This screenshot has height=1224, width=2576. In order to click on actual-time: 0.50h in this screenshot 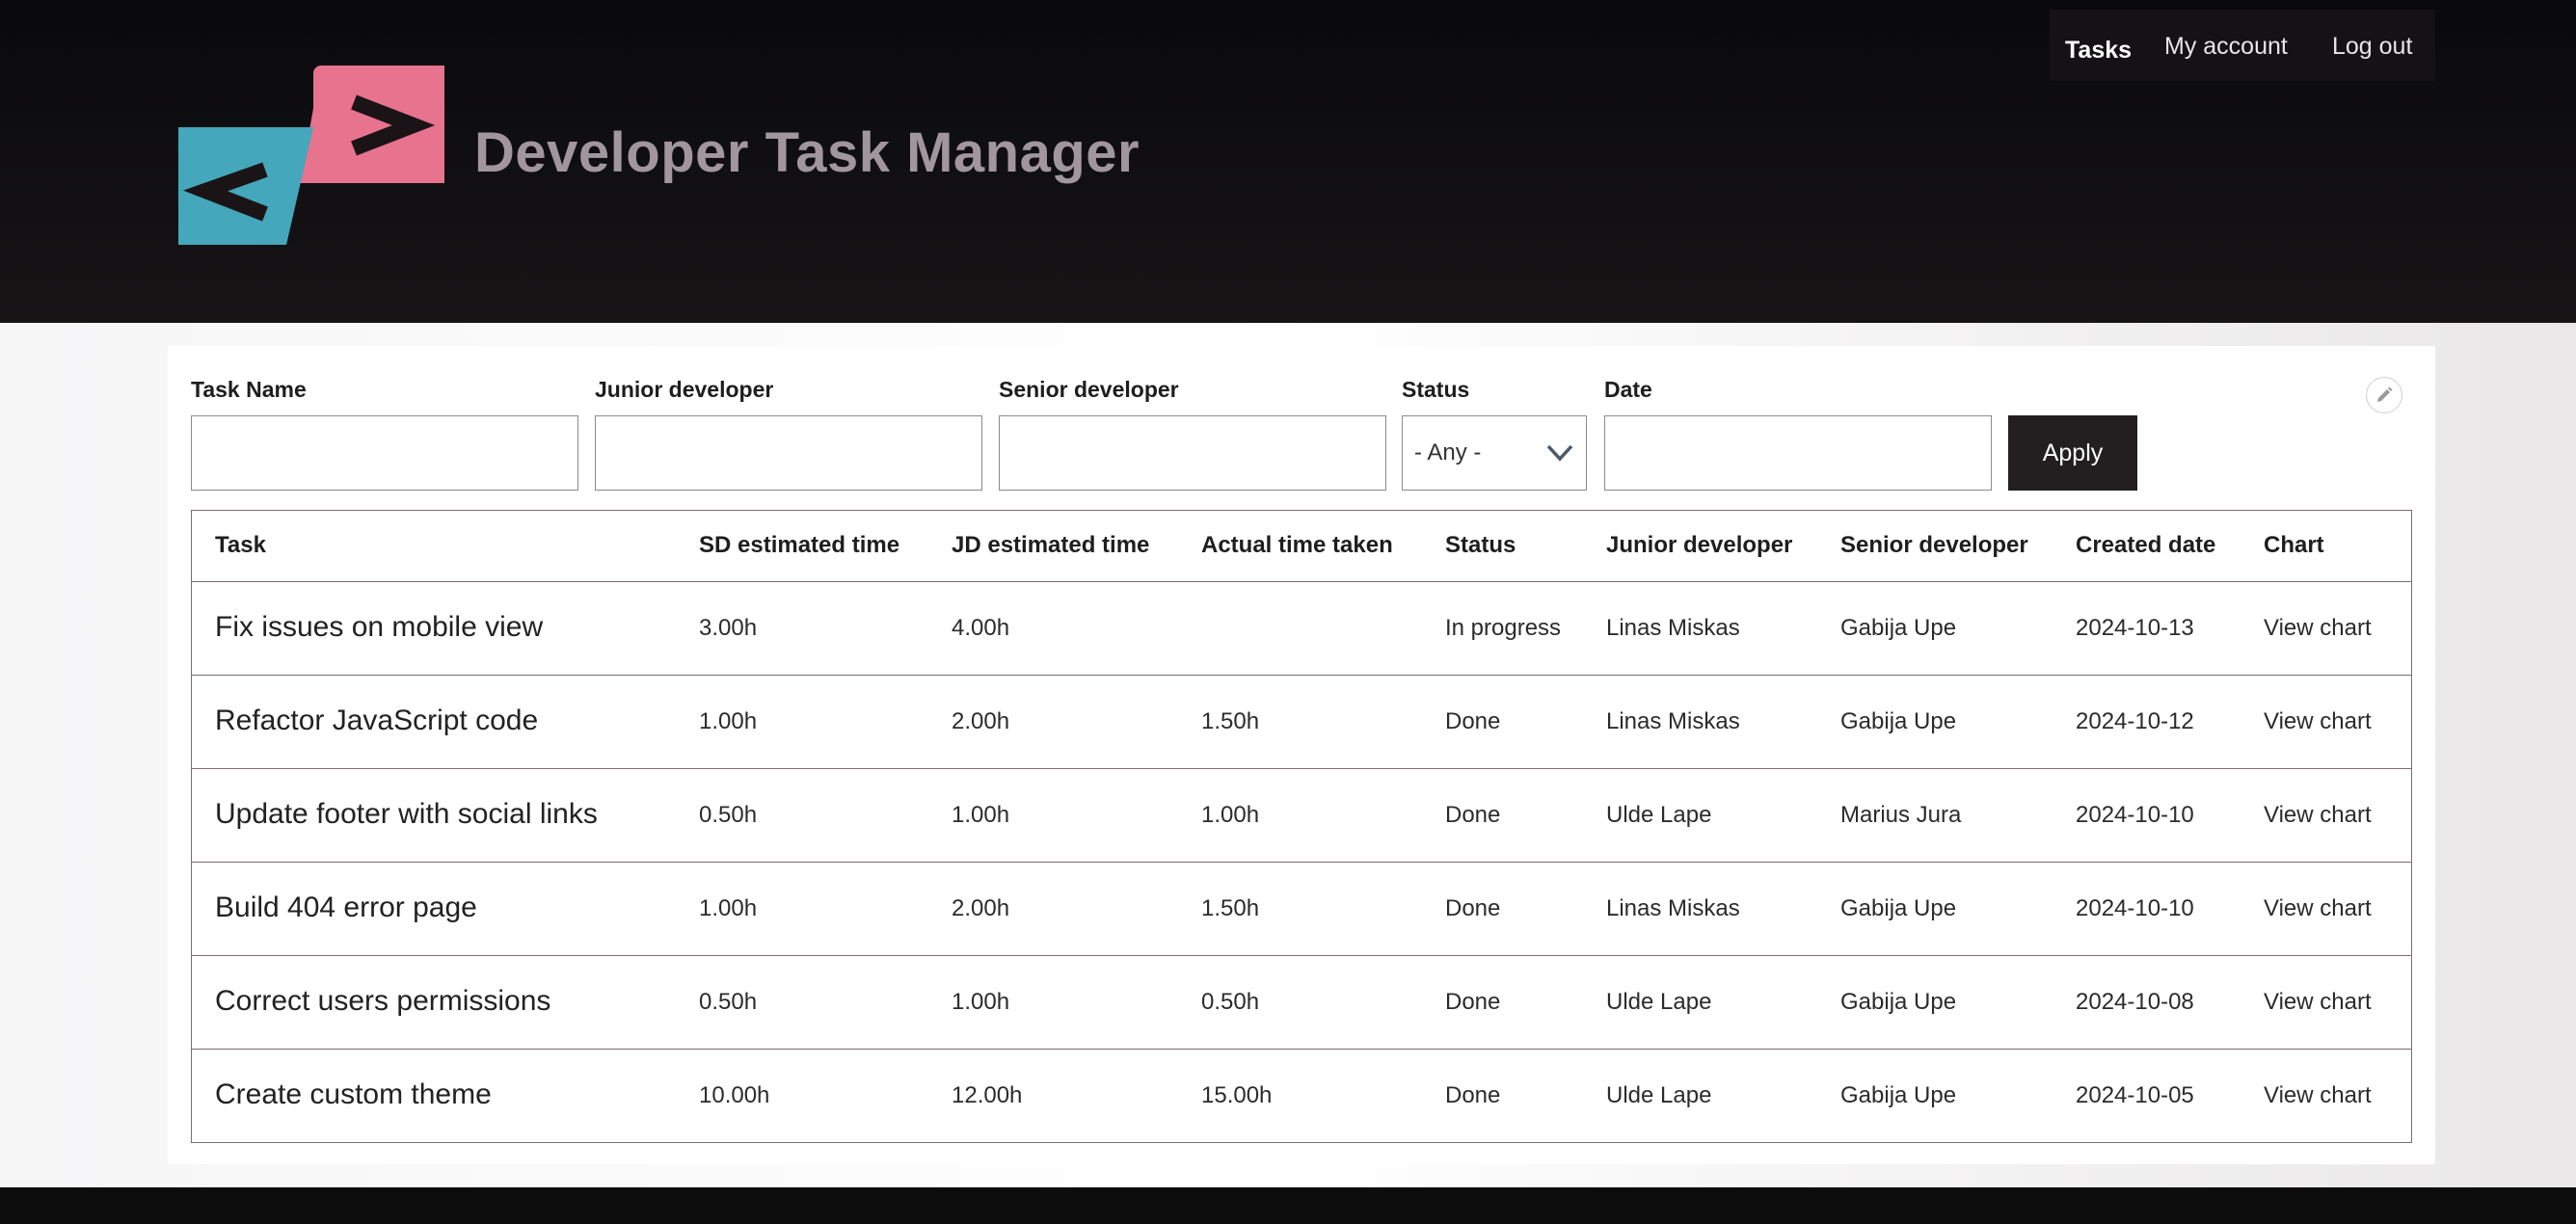, I will do `click(1230, 1002)`.